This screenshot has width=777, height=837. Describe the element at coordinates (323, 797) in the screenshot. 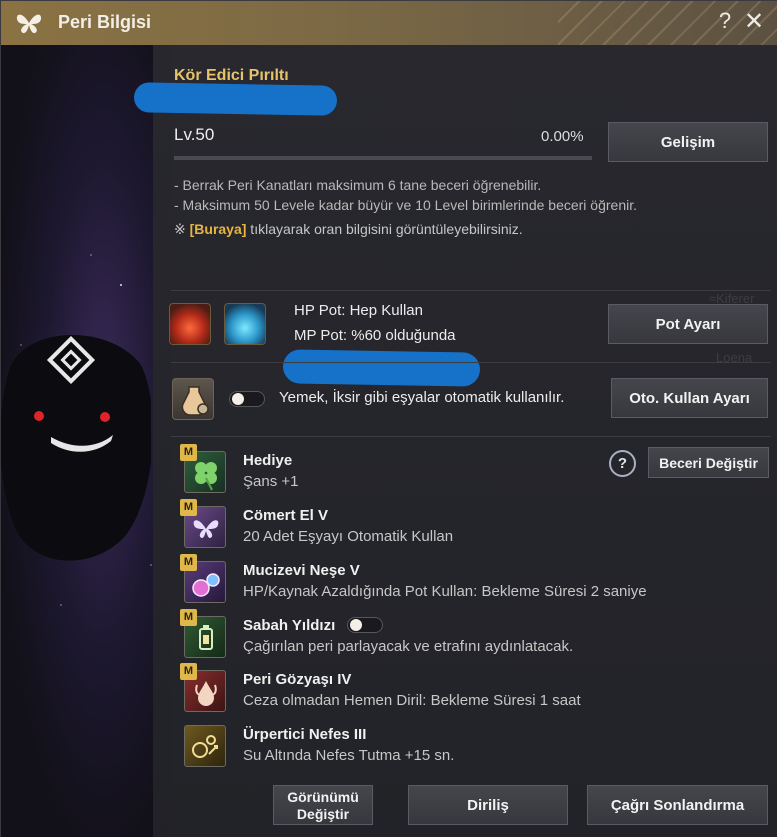

I see `button-label-line: Görünümü` at that location.